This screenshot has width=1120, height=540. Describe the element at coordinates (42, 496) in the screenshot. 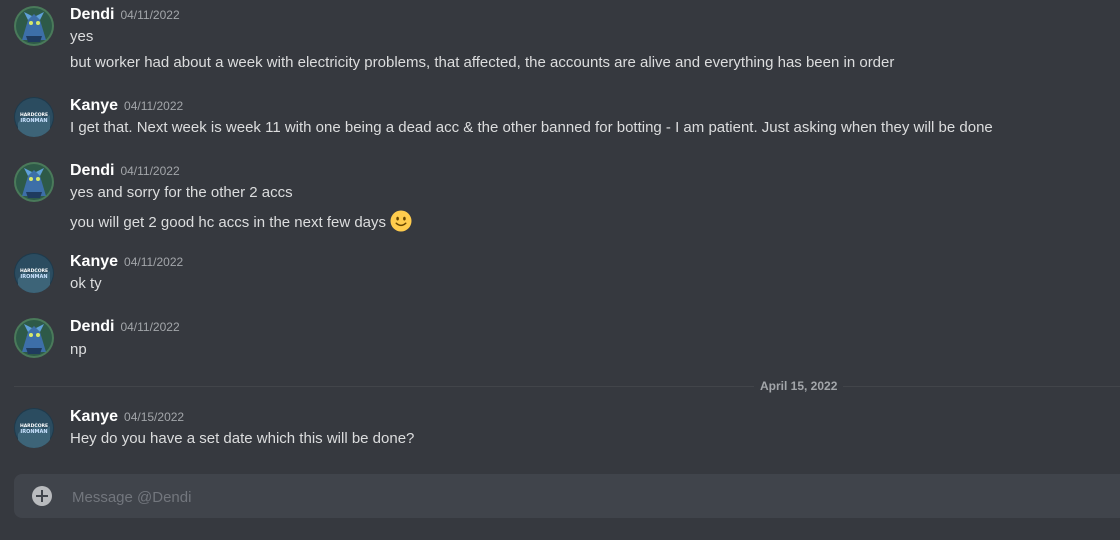

I see `add-attachment-icon` at that location.